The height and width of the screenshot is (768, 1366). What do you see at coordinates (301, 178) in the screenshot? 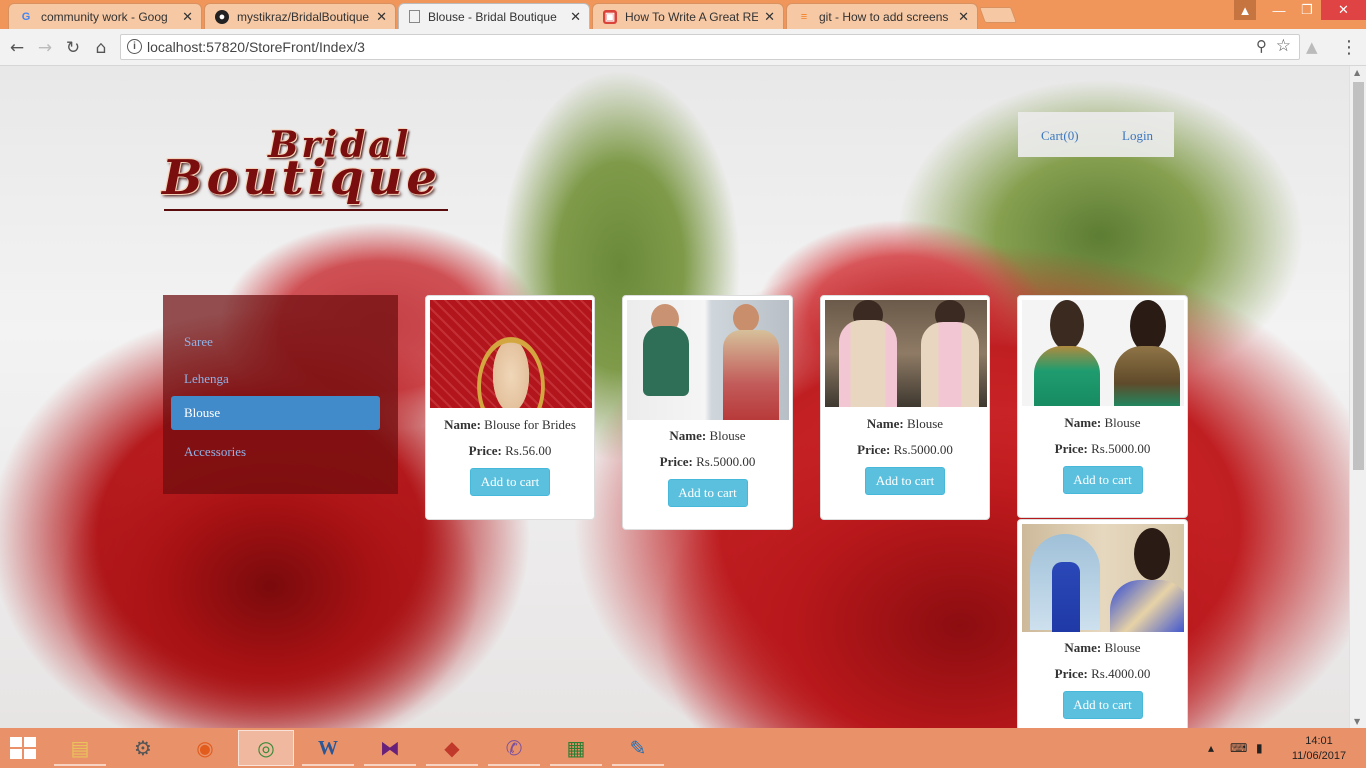
I see `logo-line-2: Boutique` at bounding box center [301, 178].